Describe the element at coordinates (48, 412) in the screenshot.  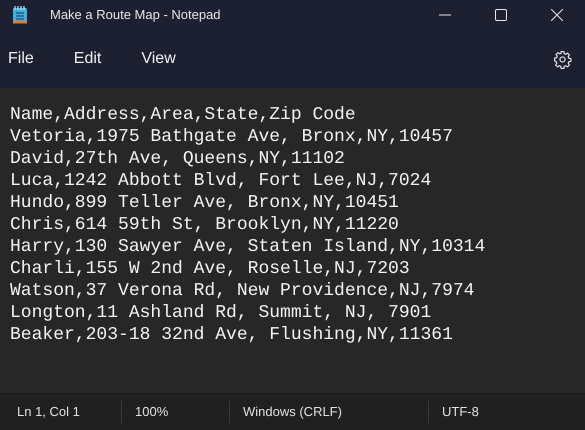
I see `status-text: Ln 1, Col 1` at that location.